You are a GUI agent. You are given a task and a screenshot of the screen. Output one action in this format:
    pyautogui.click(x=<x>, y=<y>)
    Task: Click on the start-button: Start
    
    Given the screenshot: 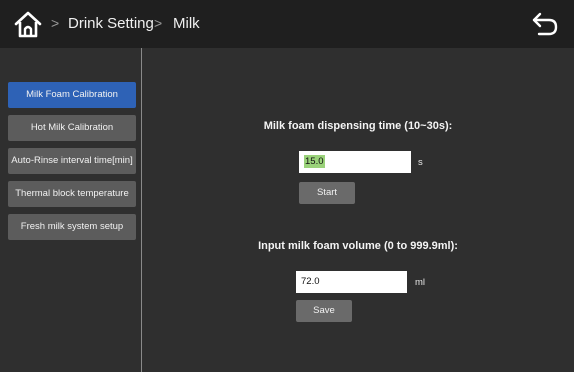 What is the action you would take?
    pyautogui.click(x=327, y=193)
    